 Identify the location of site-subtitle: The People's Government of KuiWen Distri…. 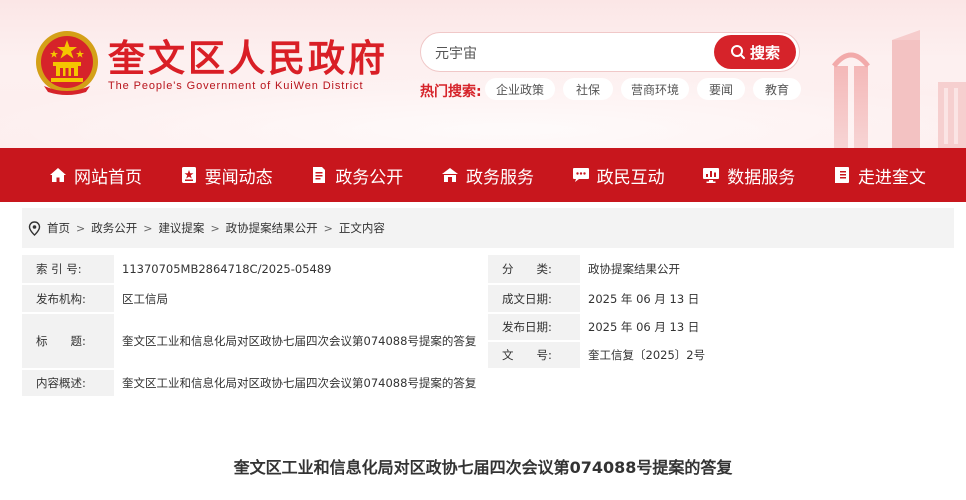
(236, 86).